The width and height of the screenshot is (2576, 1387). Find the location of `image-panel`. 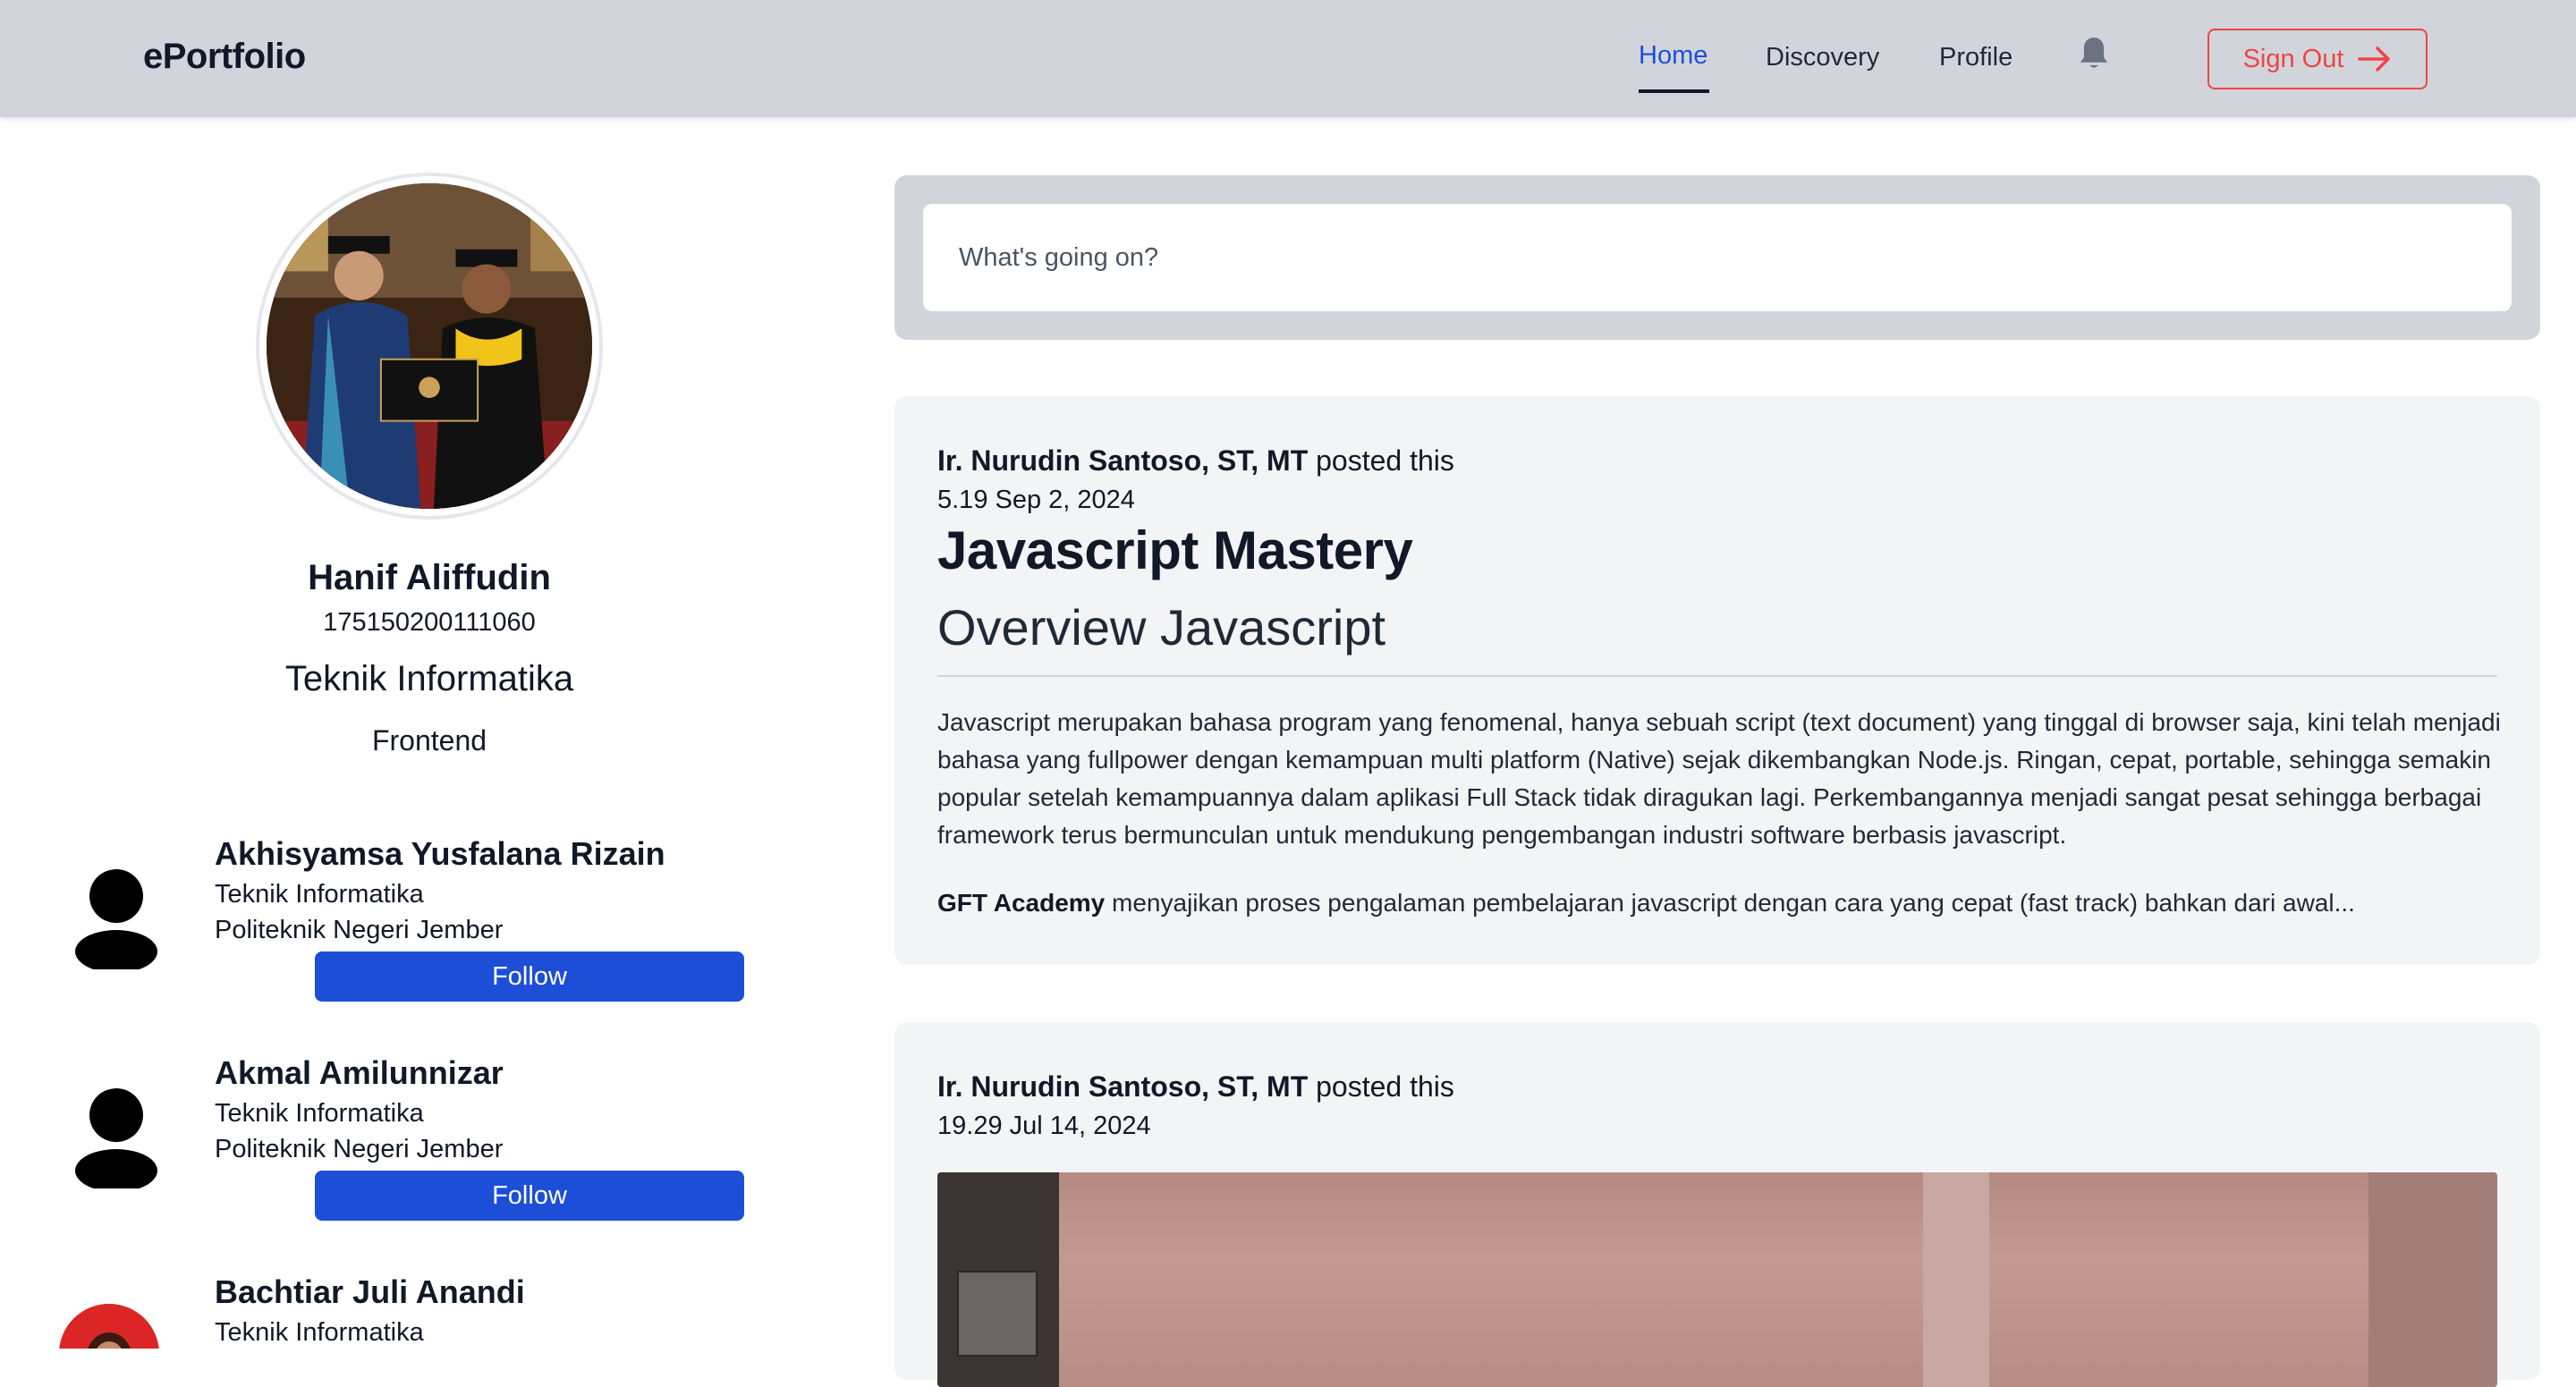

image-panel is located at coordinates (2432, 1279).